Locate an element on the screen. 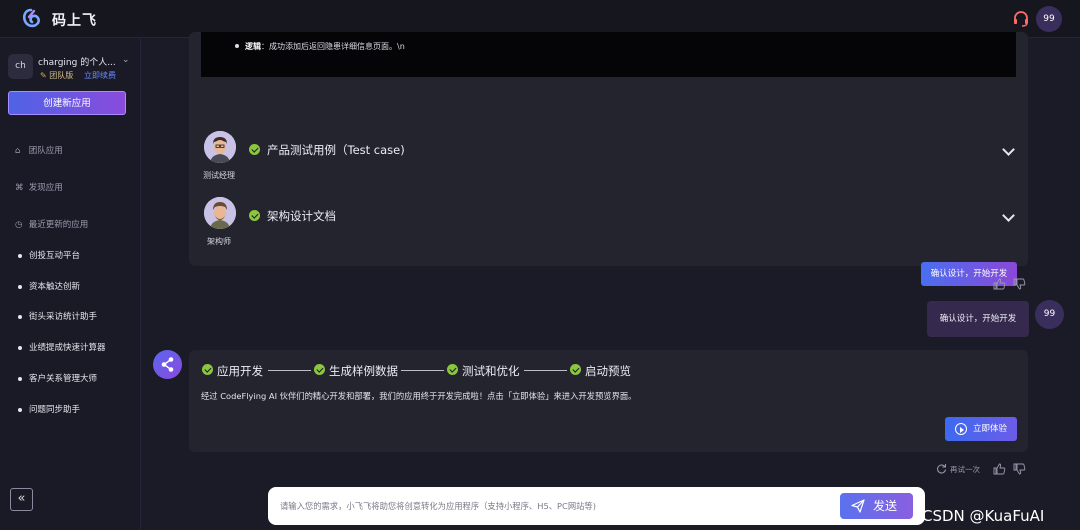 The height and width of the screenshot is (530, 1080). chat-input-bar: 发送 is located at coordinates (596, 506).